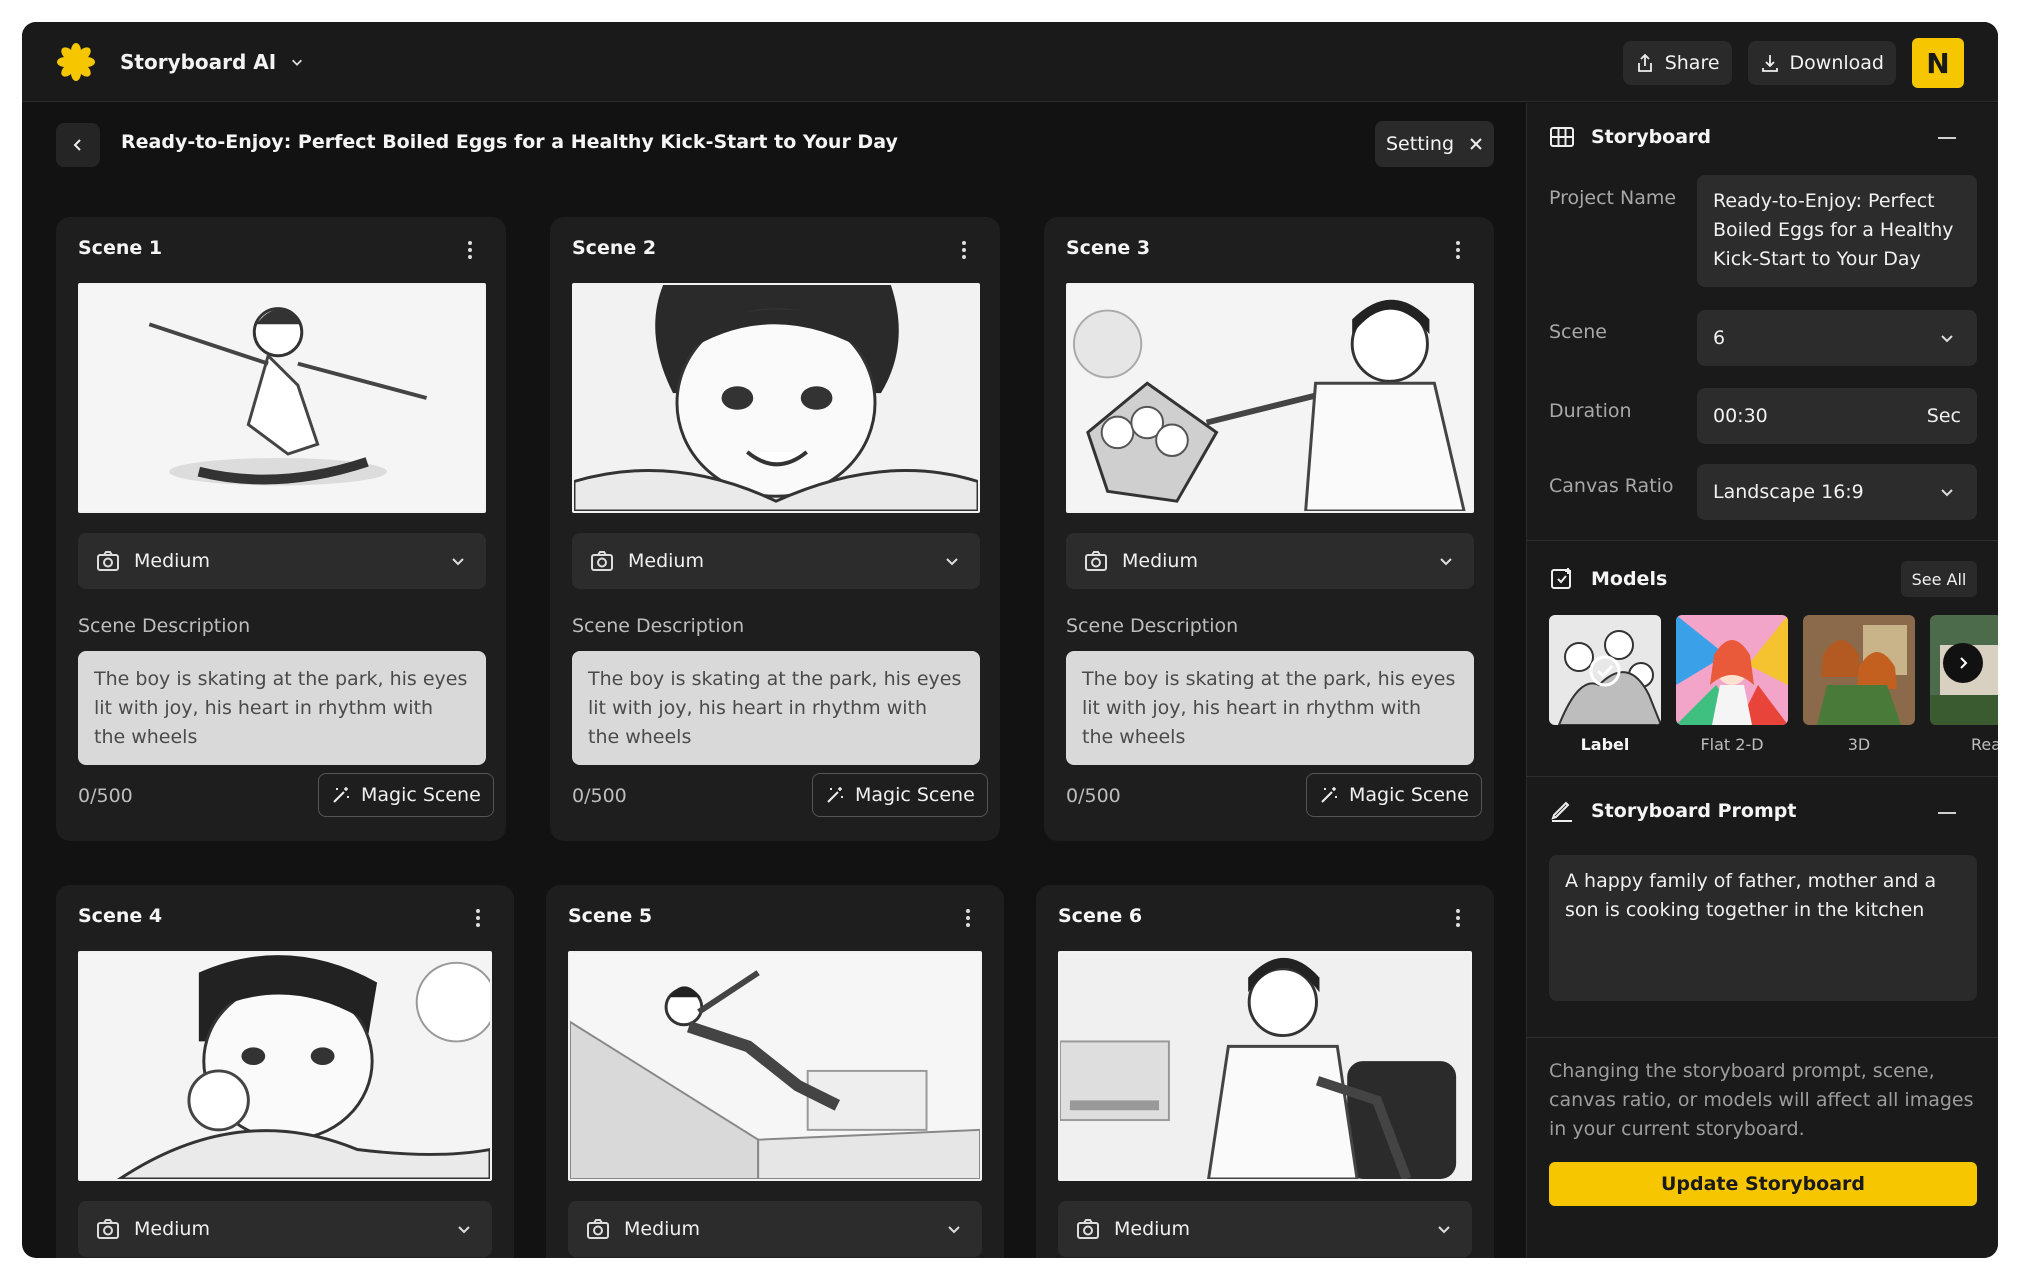 The width and height of the screenshot is (2020, 1280). Describe the element at coordinates (1984, 744) in the screenshot. I see `model-label: Rea` at that location.